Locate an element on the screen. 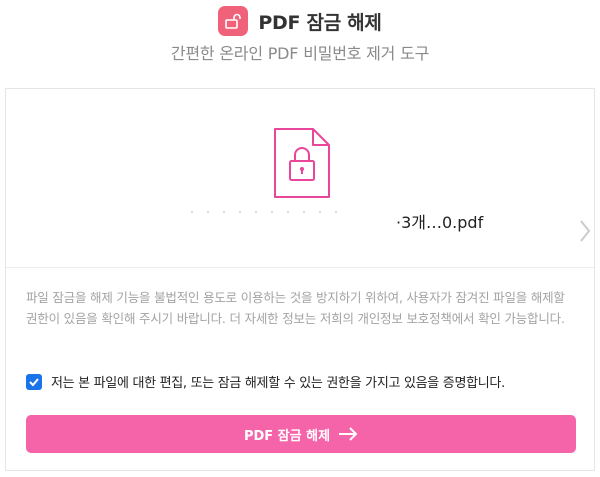  title-row: PDF 잠금 해제 is located at coordinates (300, 21).